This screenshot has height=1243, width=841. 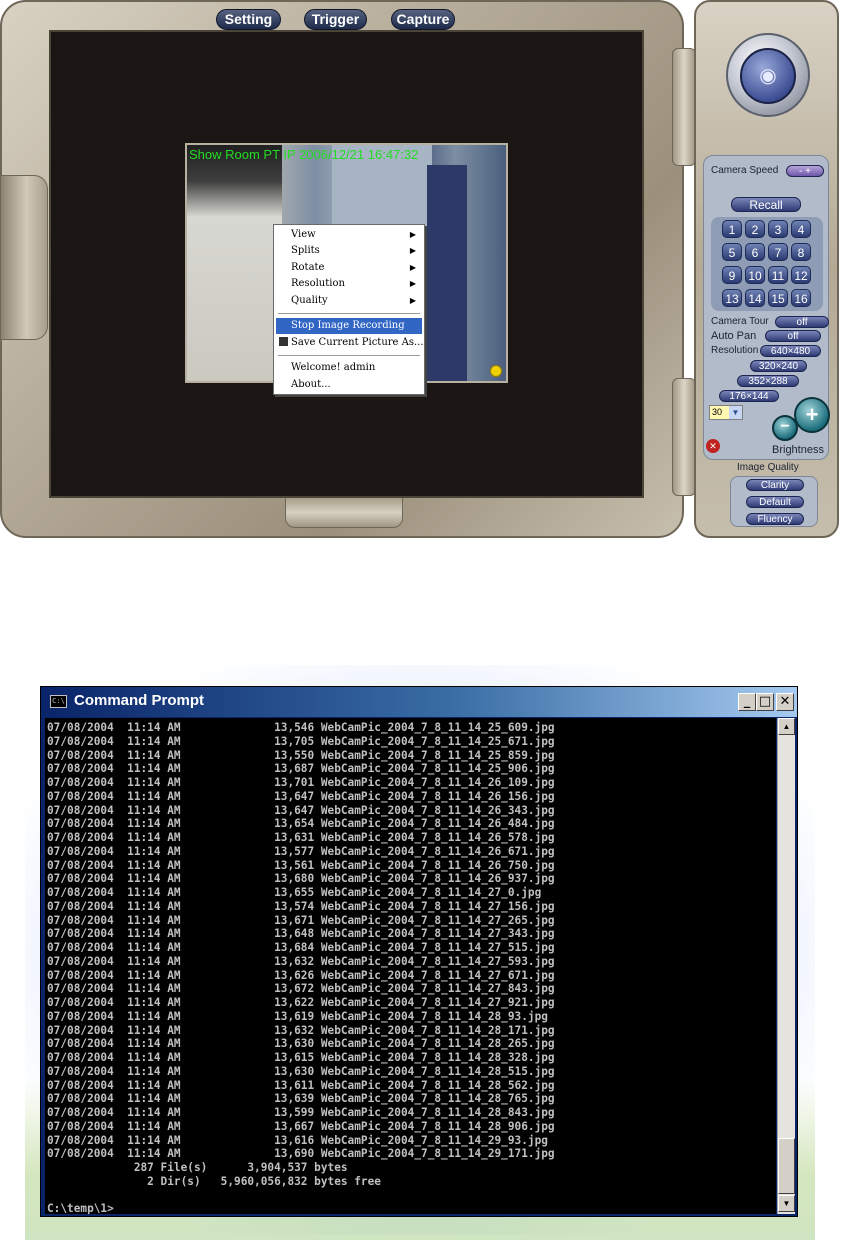 What do you see at coordinates (801, 275) in the screenshot?
I see `preset-button: 12` at bounding box center [801, 275].